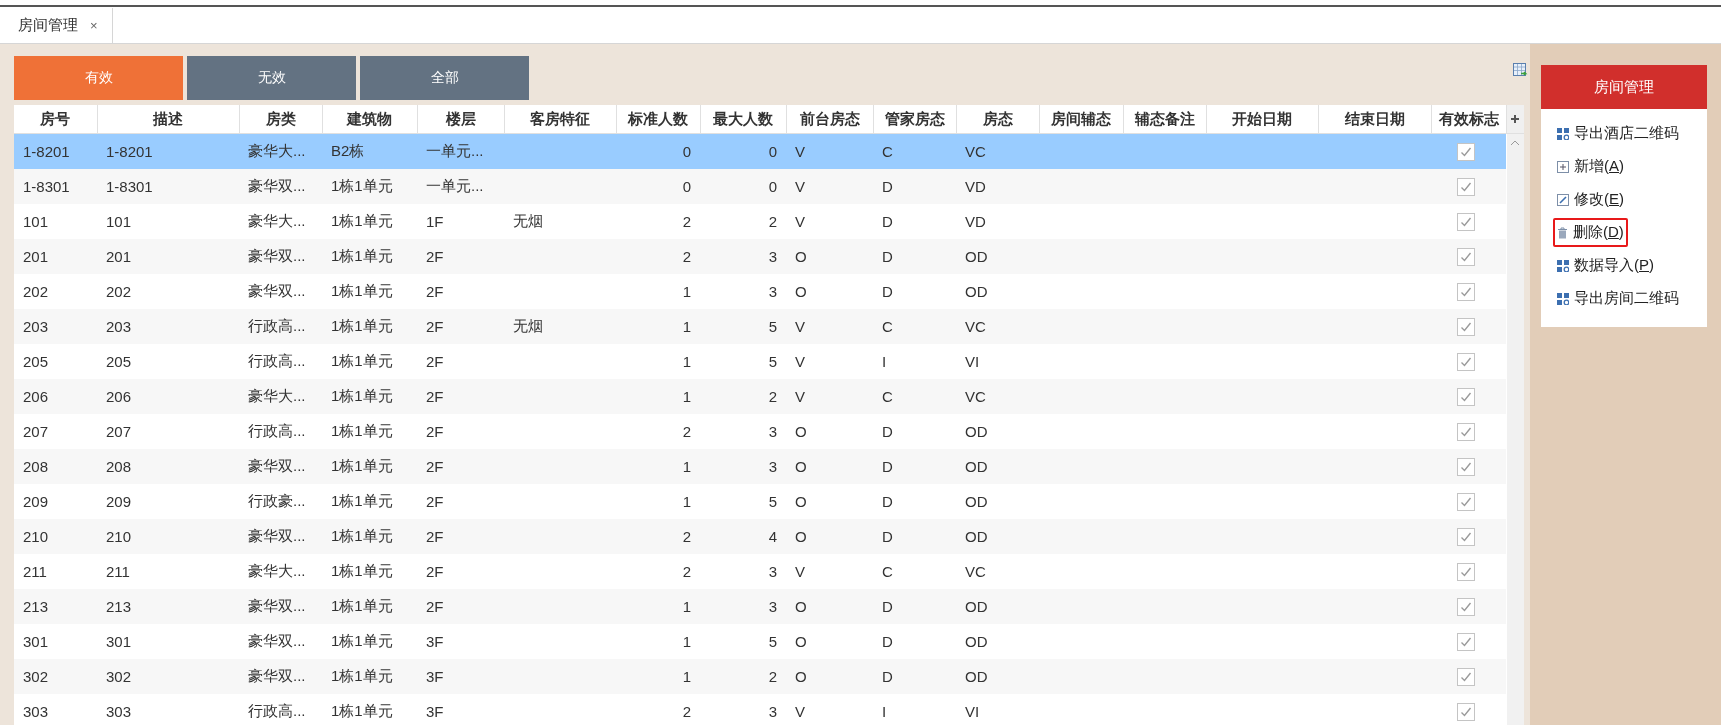 The height and width of the screenshot is (725, 1721). What do you see at coordinates (55, 119) in the screenshot?
I see `column-header: 房号` at bounding box center [55, 119].